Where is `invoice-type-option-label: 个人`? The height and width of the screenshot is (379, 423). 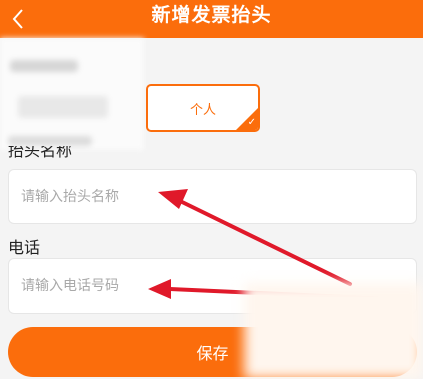
invoice-type-option-label: 个人 is located at coordinates (202, 110).